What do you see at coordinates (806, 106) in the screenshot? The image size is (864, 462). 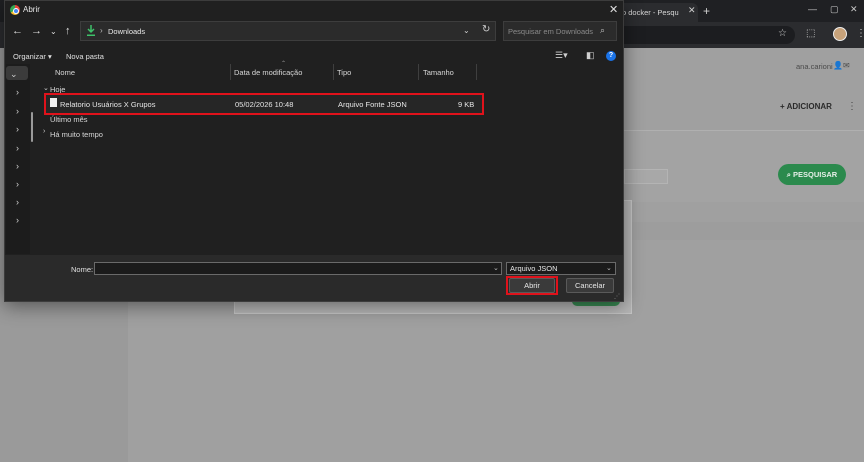 I see `add-button: + ADICIONAR` at bounding box center [806, 106].